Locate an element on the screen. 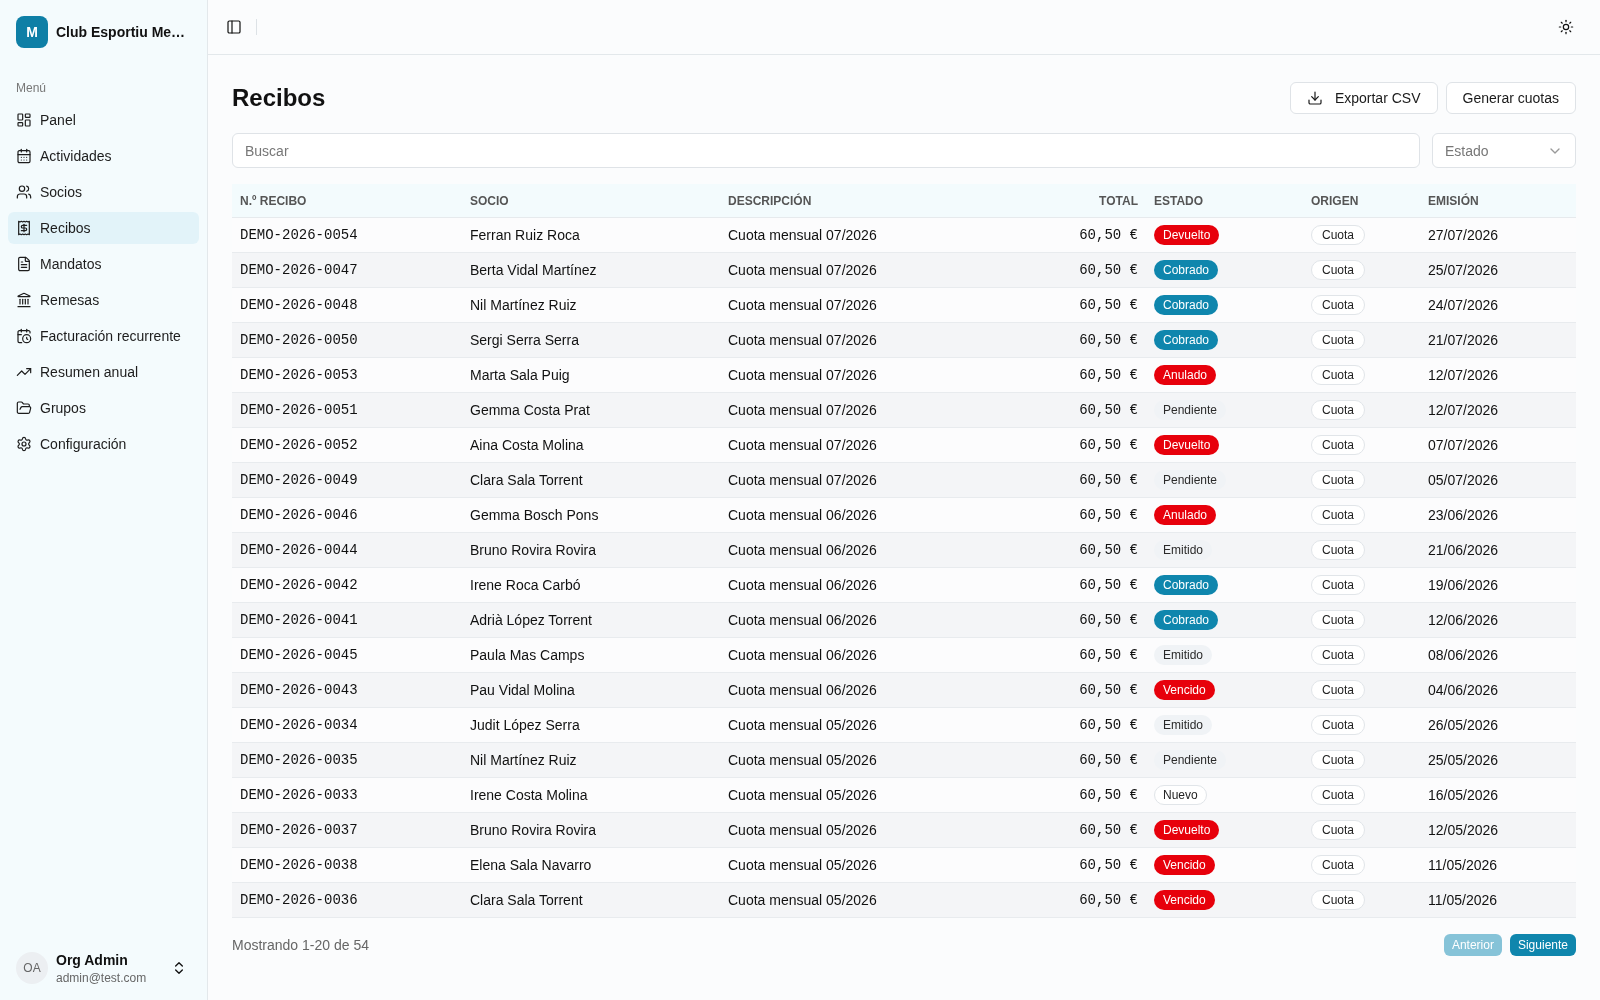  table-cell: 21/07/2026 is located at coordinates (1463, 339).